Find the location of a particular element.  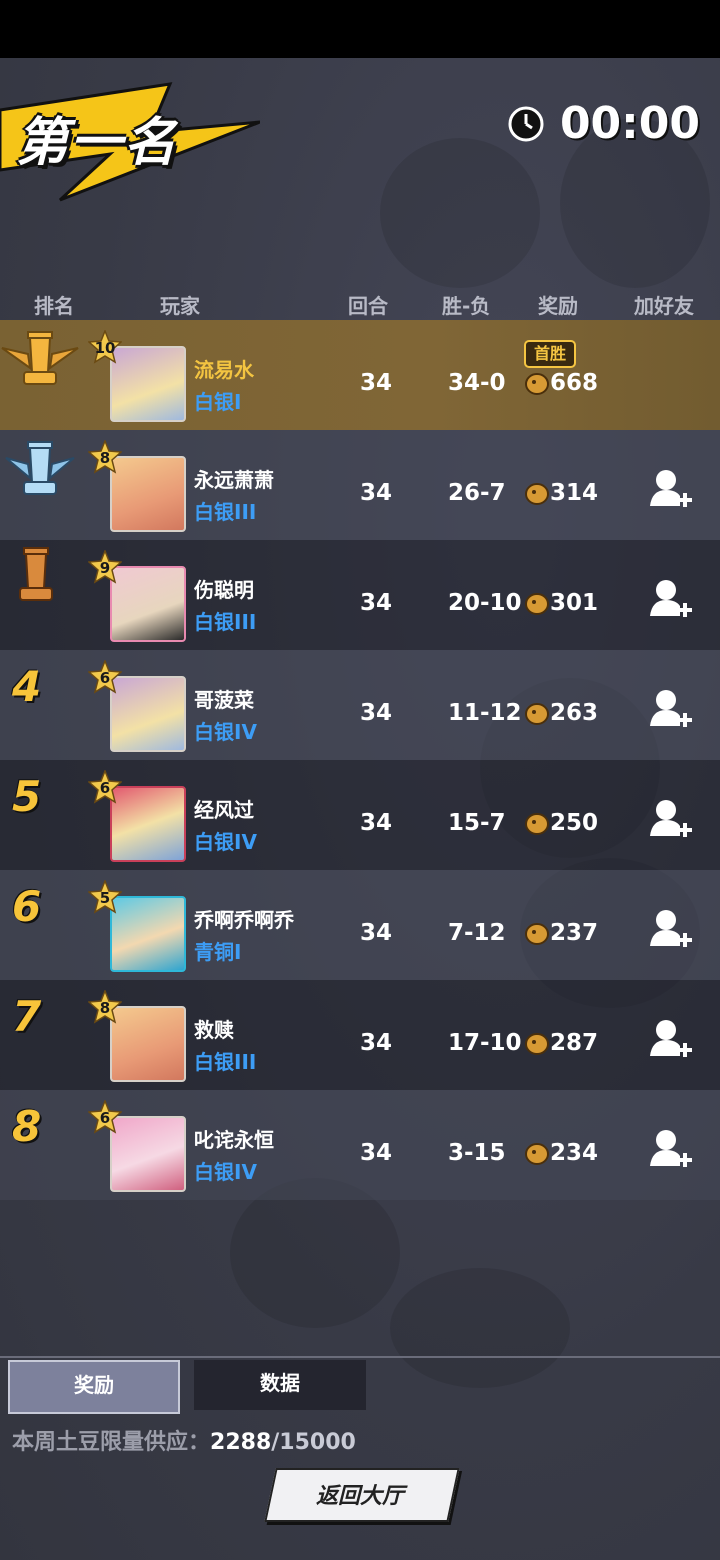

wl-value: 11-12 is located at coordinates (485, 713).